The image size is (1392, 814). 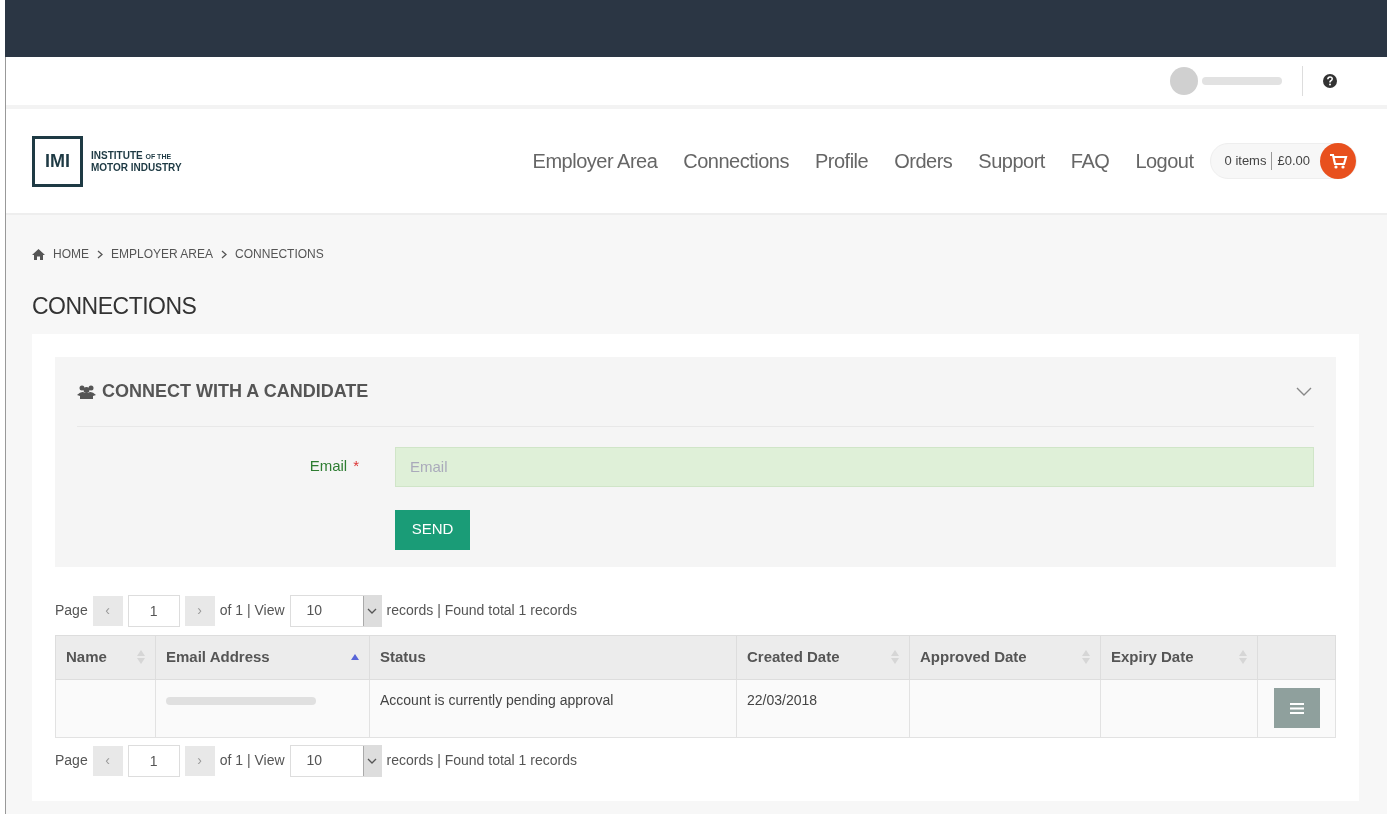 What do you see at coordinates (1330, 81) in the screenshot?
I see `help-icon` at bounding box center [1330, 81].